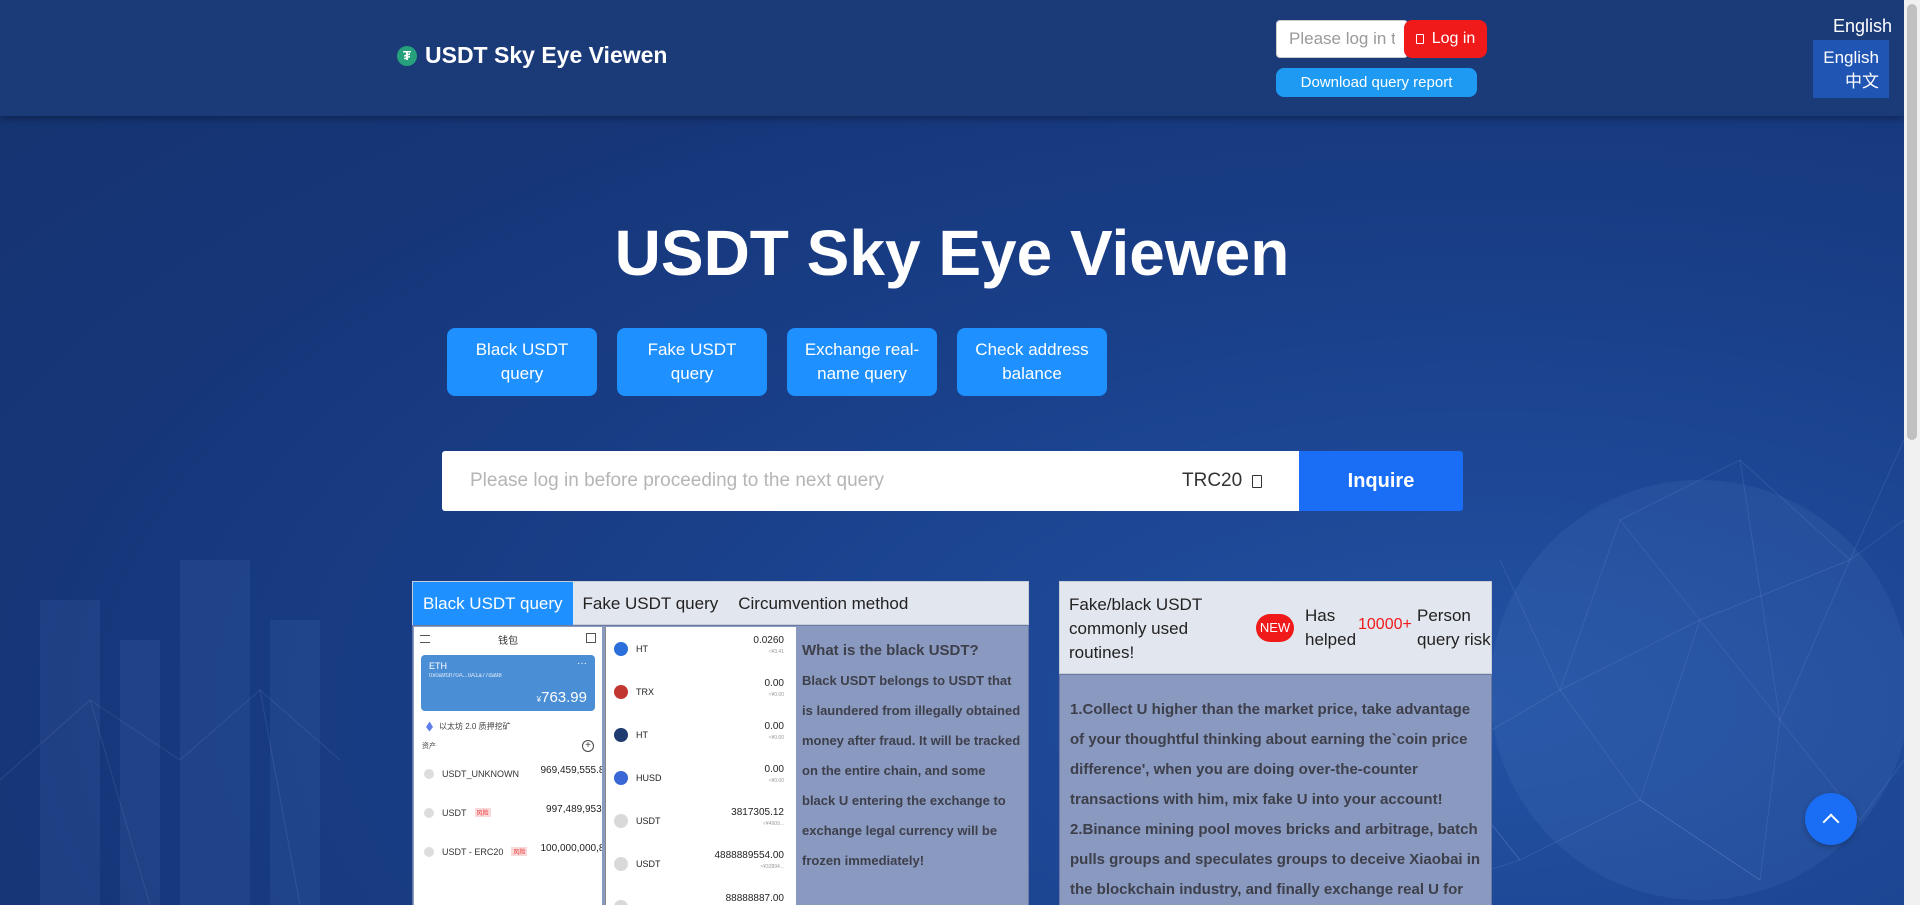 Image resolution: width=1920 pixels, height=905 pixels. I want to click on black-usdt-query-button: Black USDT query, so click(522, 362).